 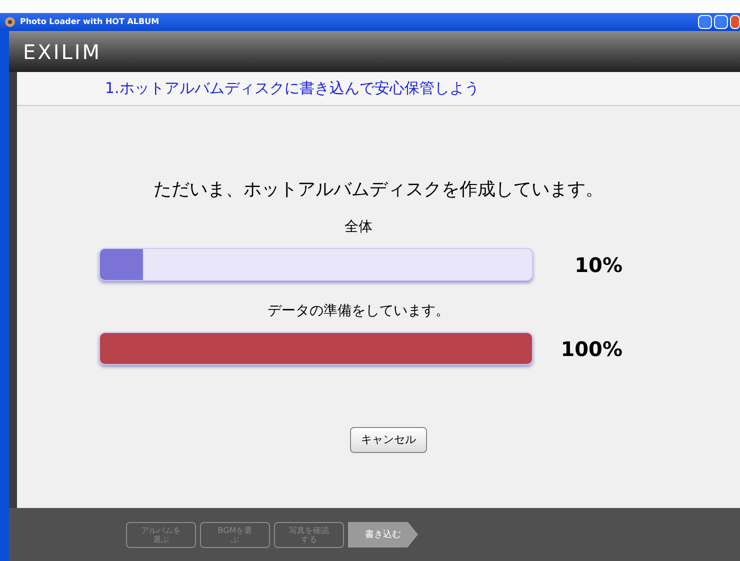 What do you see at coordinates (10, 22) in the screenshot?
I see `app-icon` at bounding box center [10, 22].